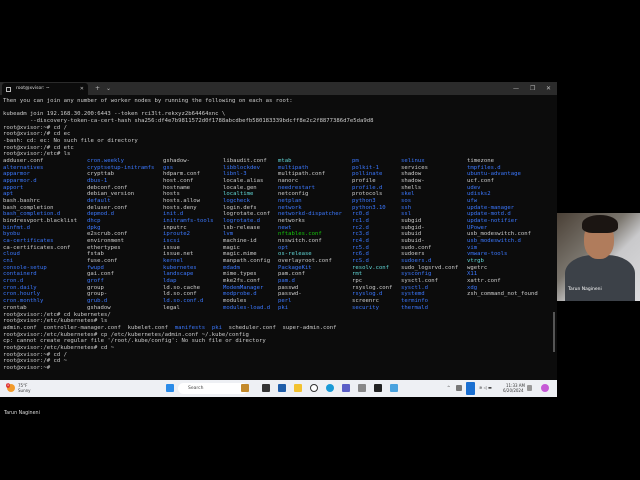  I want to click on ls-entry: bash_completion.d, so click(32, 214).